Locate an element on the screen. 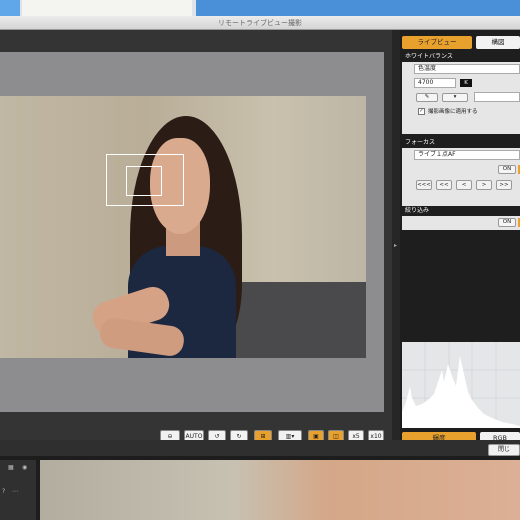 The width and height of the screenshot is (520, 520). af-on-button: ON is located at coordinates (507, 169).